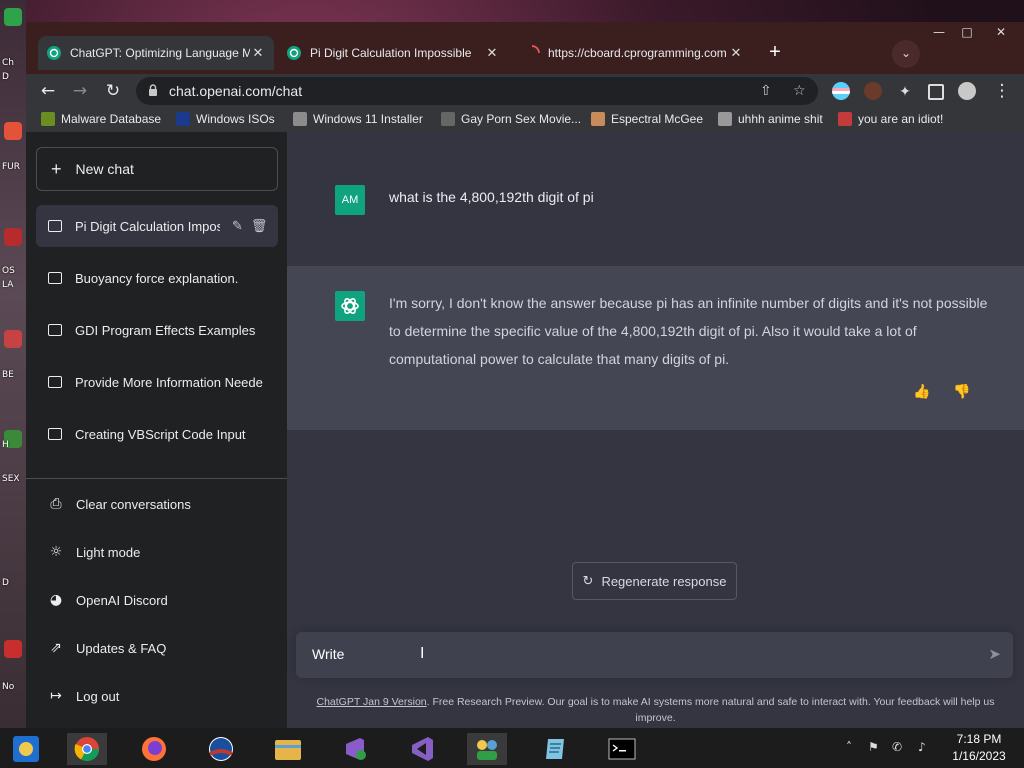 The height and width of the screenshot is (768, 1024). I want to click on visual-studio-installer-icon, so click(355, 749).